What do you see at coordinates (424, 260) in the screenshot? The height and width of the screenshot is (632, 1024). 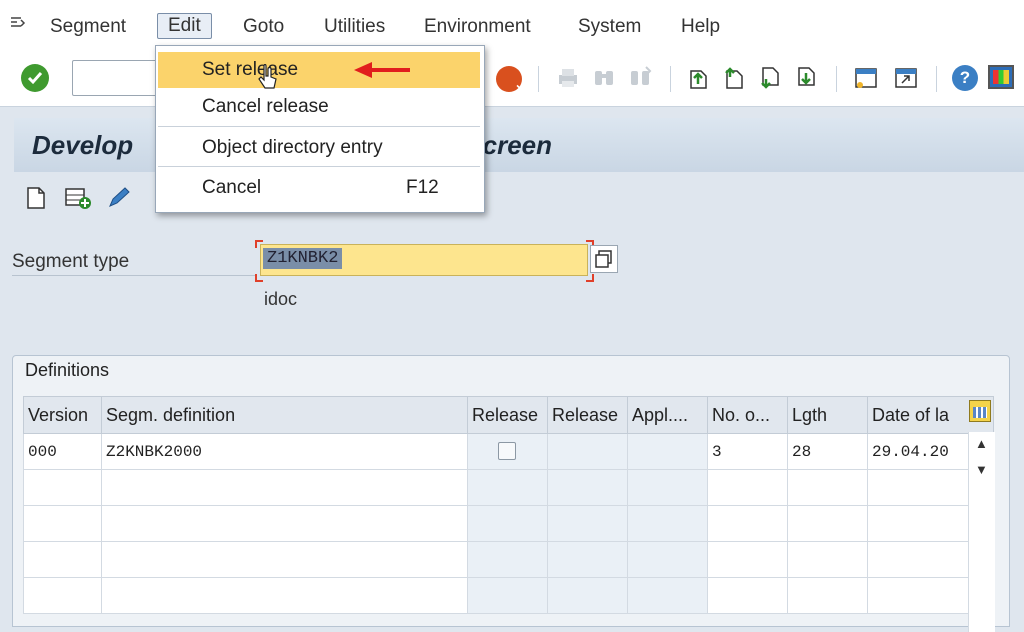 I see `segment-type-input: Z1KNBK2` at bounding box center [424, 260].